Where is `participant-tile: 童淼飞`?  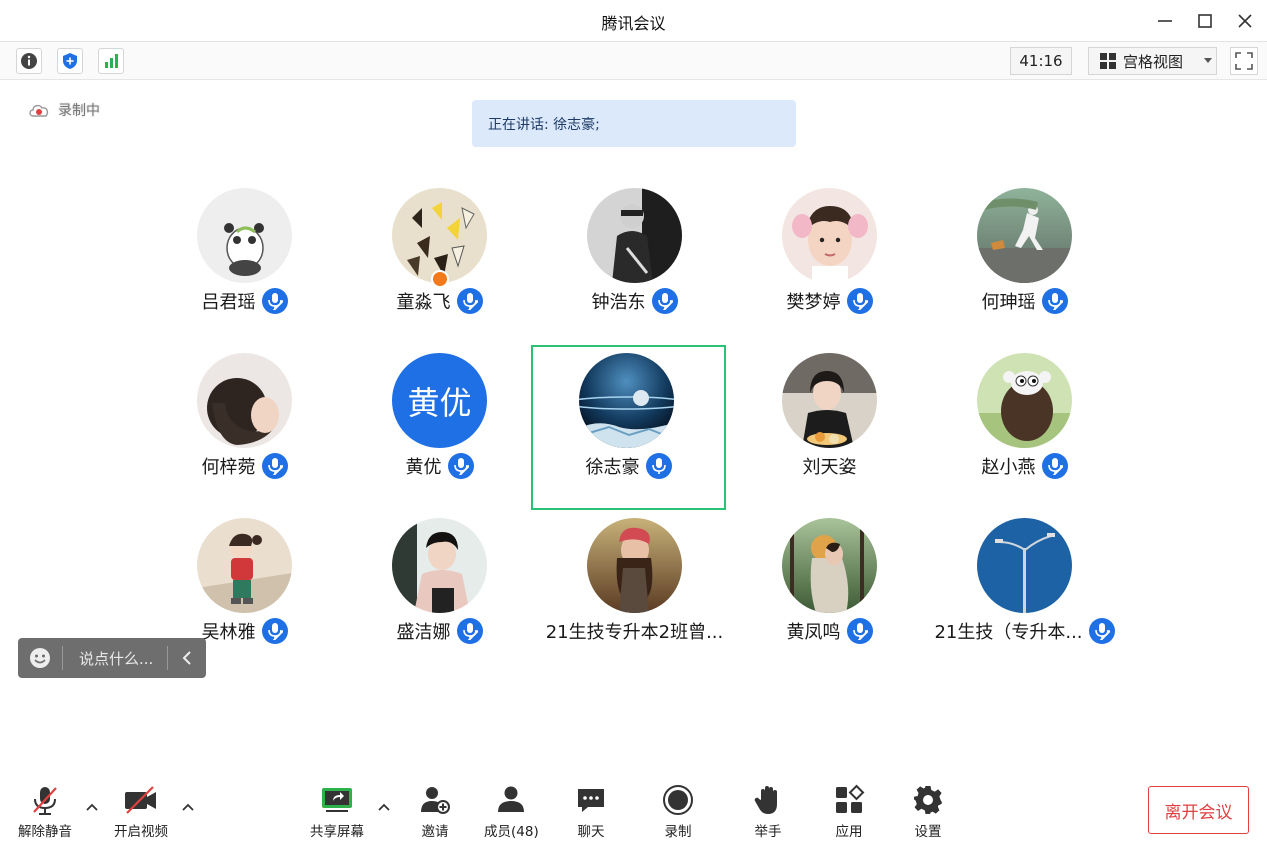 participant-tile: 童淼飞 is located at coordinates (439, 262).